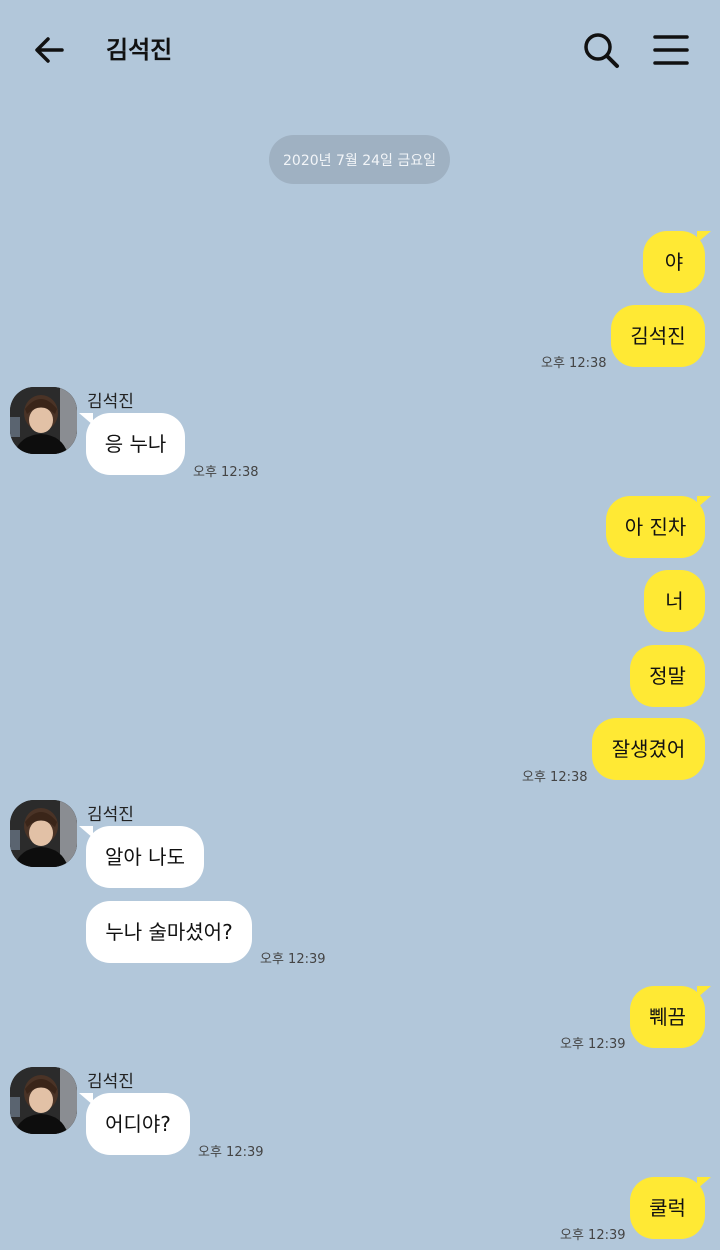  I want to click on search-icon, so click(601, 50).